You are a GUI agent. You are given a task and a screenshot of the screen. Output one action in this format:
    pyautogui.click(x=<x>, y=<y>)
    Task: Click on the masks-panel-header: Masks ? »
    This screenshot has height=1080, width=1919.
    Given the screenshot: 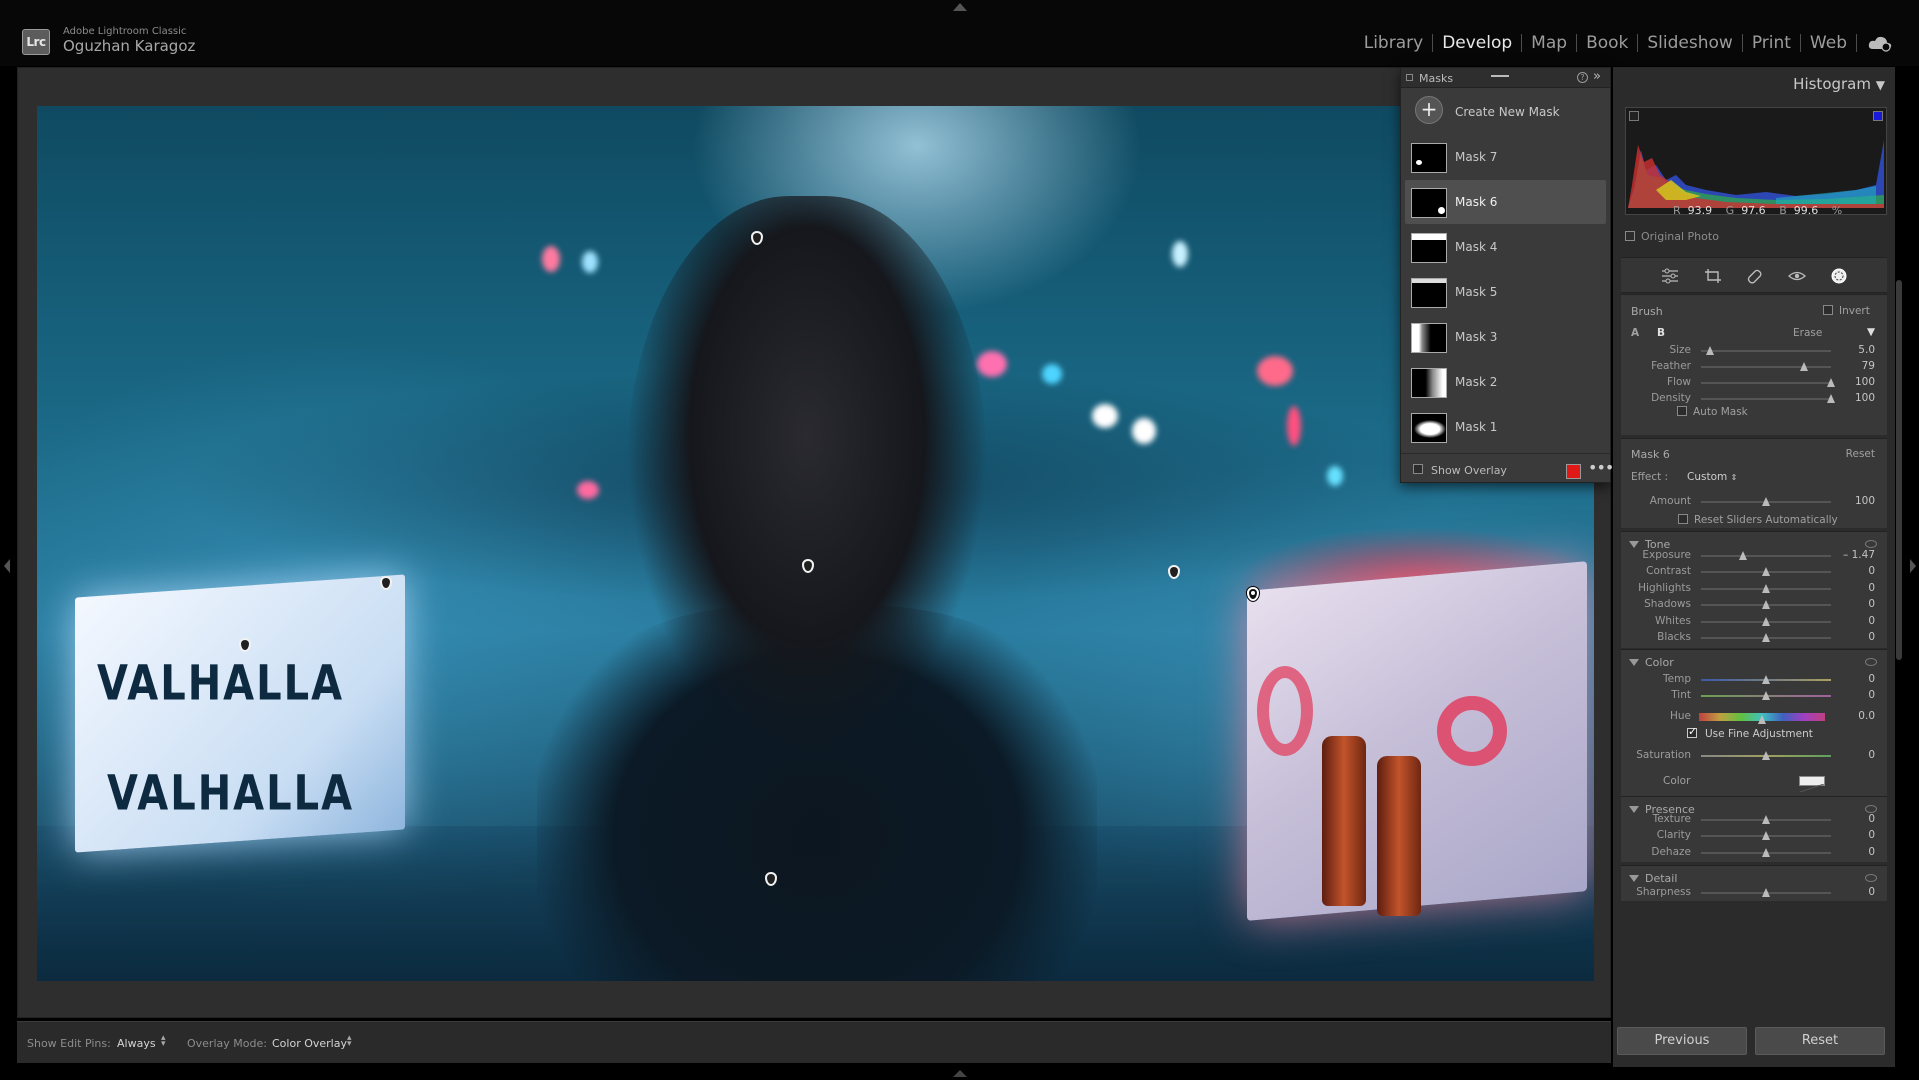 What is the action you would take?
    pyautogui.click(x=1505, y=78)
    